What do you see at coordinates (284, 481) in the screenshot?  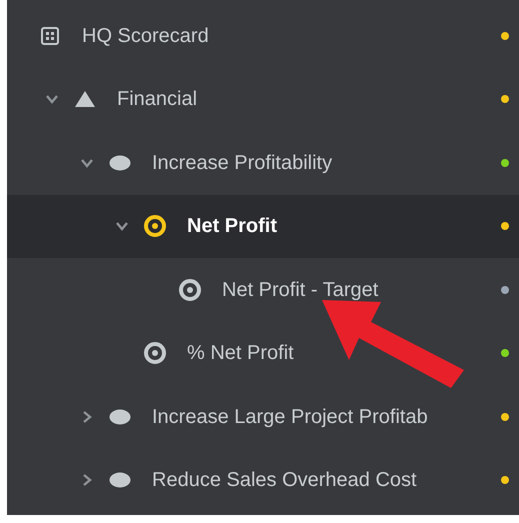 I see `tree-item-label: Reduce Sales Overhead Cost` at bounding box center [284, 481].